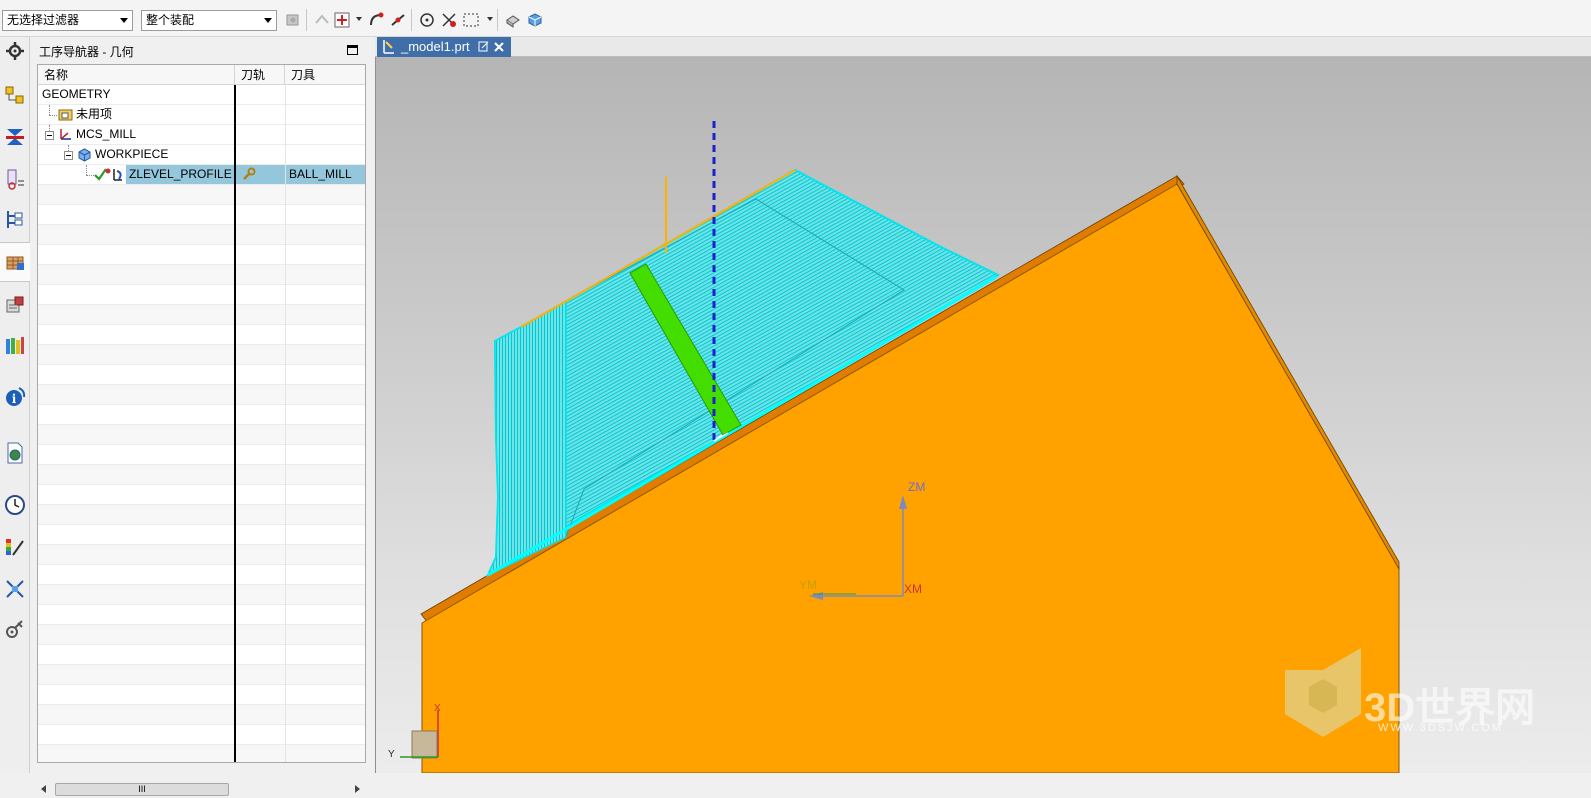  I want to click on maximize-icon, so click(352, 50).